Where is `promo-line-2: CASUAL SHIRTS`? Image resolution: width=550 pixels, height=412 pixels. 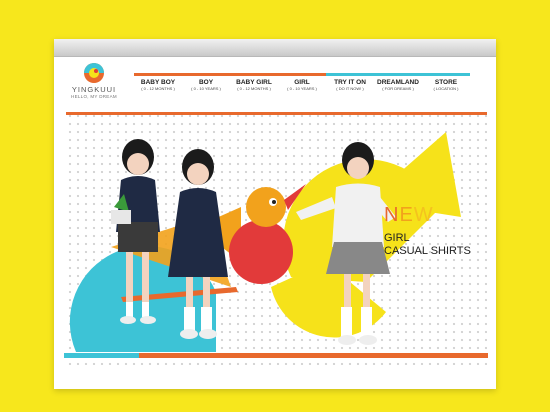
promo-line-2: CASUAL SHIRTS is located at coordinates (427, 251).